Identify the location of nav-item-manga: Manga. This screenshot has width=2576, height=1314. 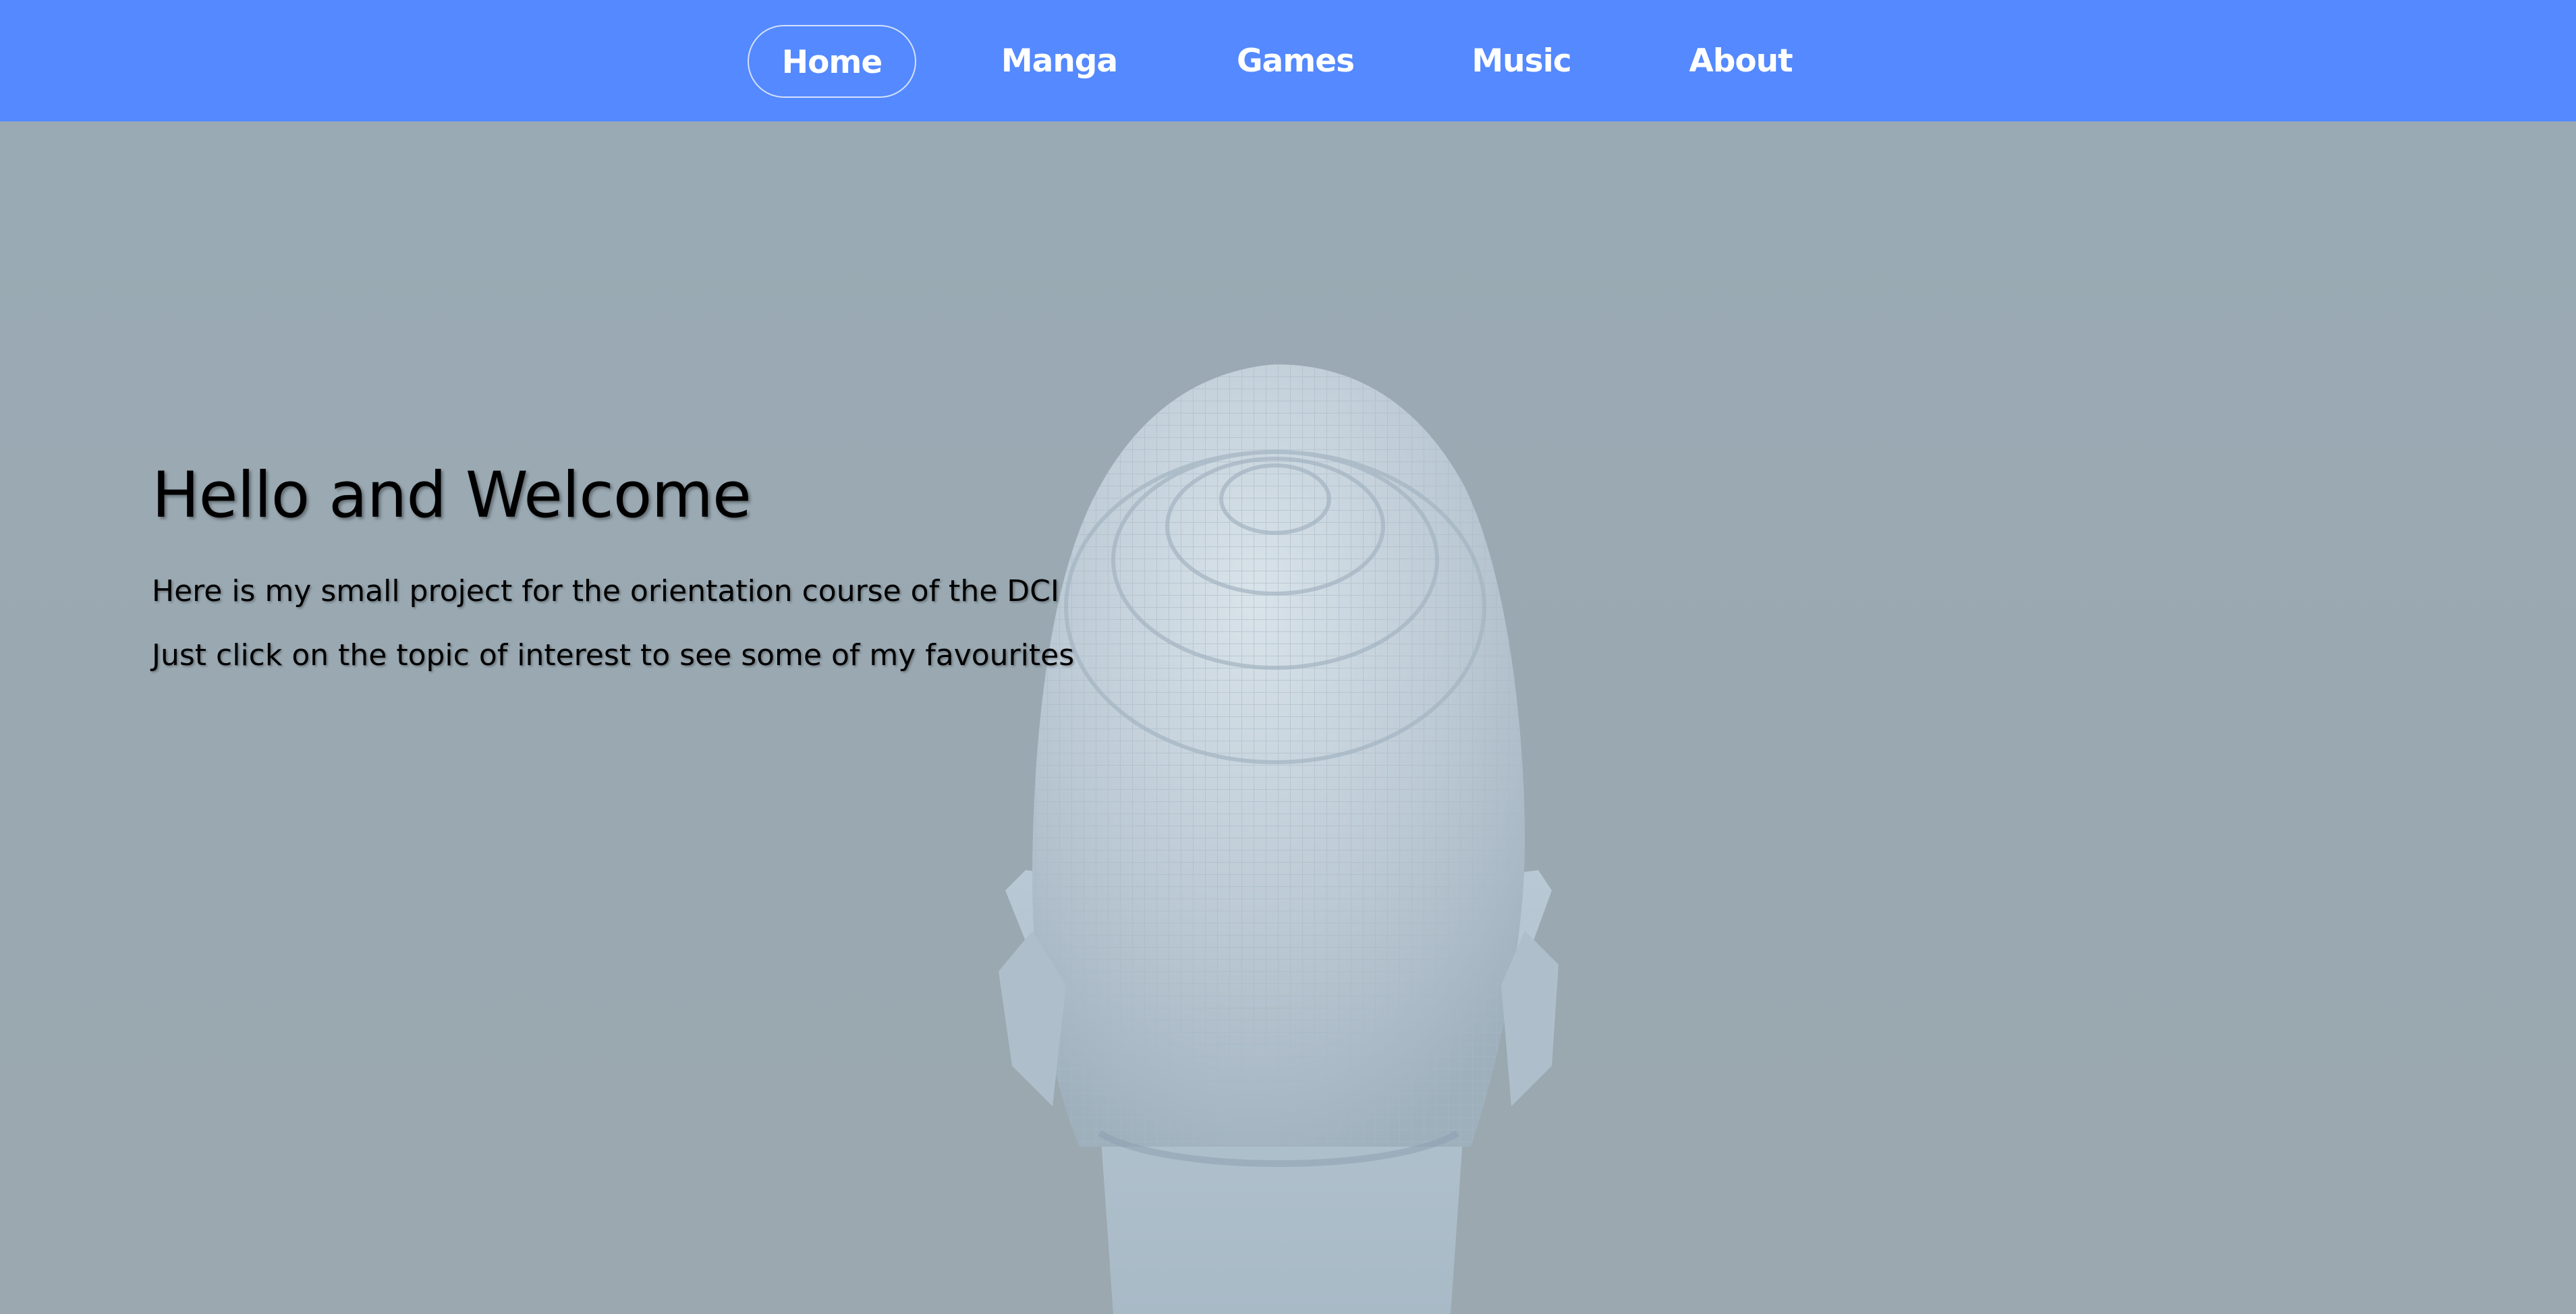
(1059, 61).